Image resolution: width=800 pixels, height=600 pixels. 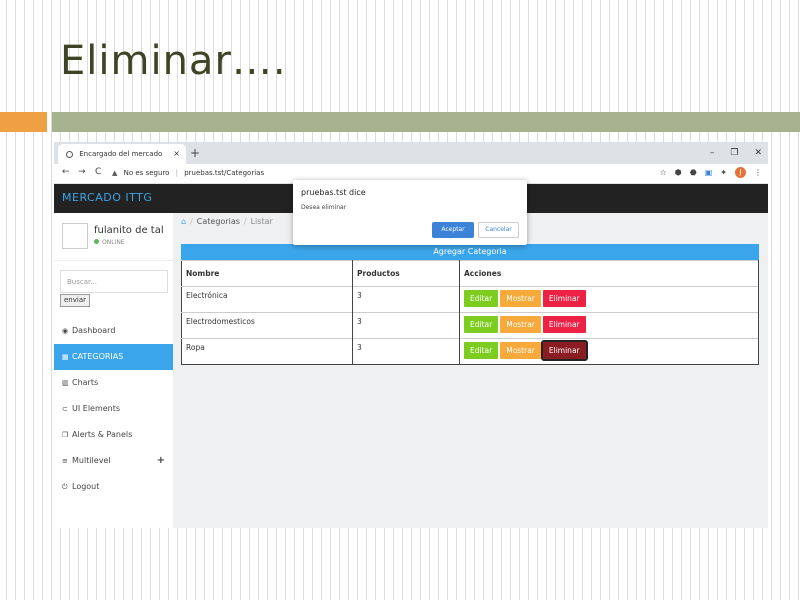 I want to click on favicon-icon, so click(x=69, y=154).